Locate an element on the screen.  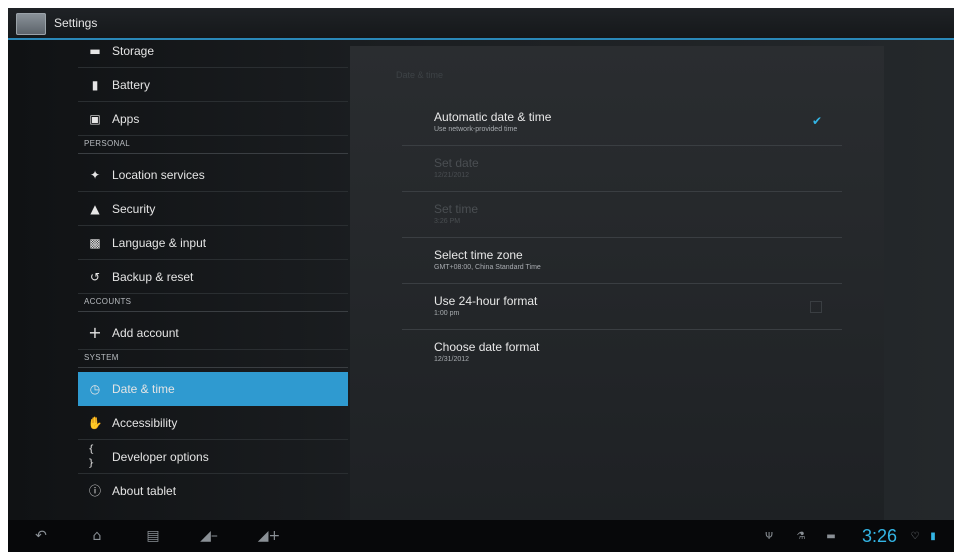
set-time-row: Set time 3:26 PM is located at coordinates (622, 215).